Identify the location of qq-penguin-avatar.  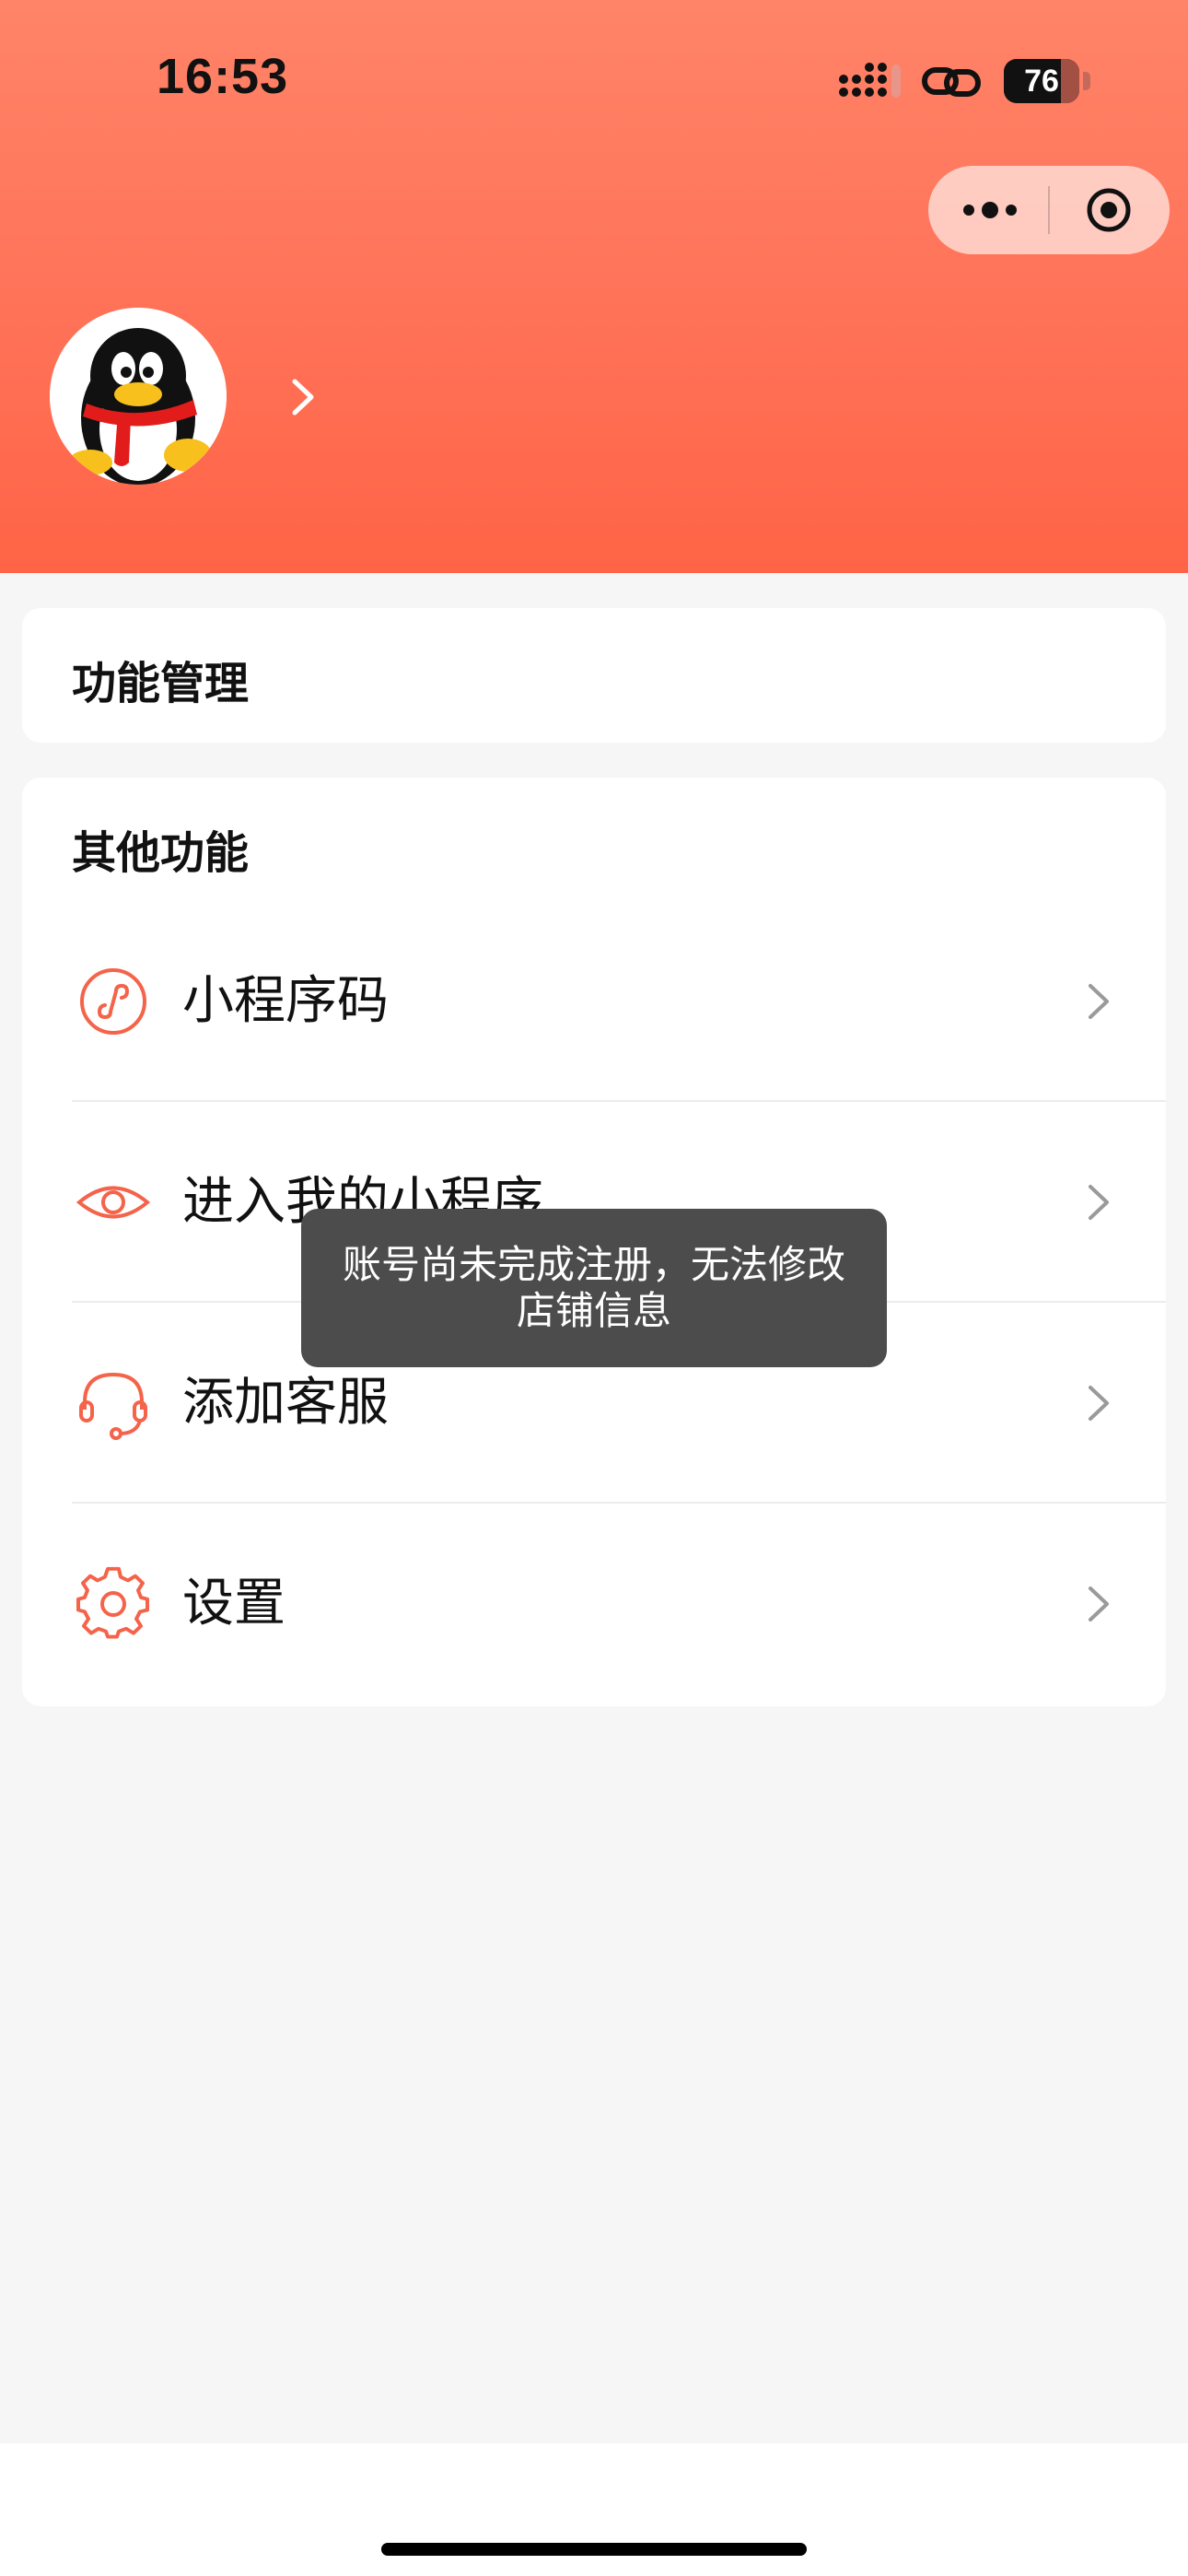
(138, 396).